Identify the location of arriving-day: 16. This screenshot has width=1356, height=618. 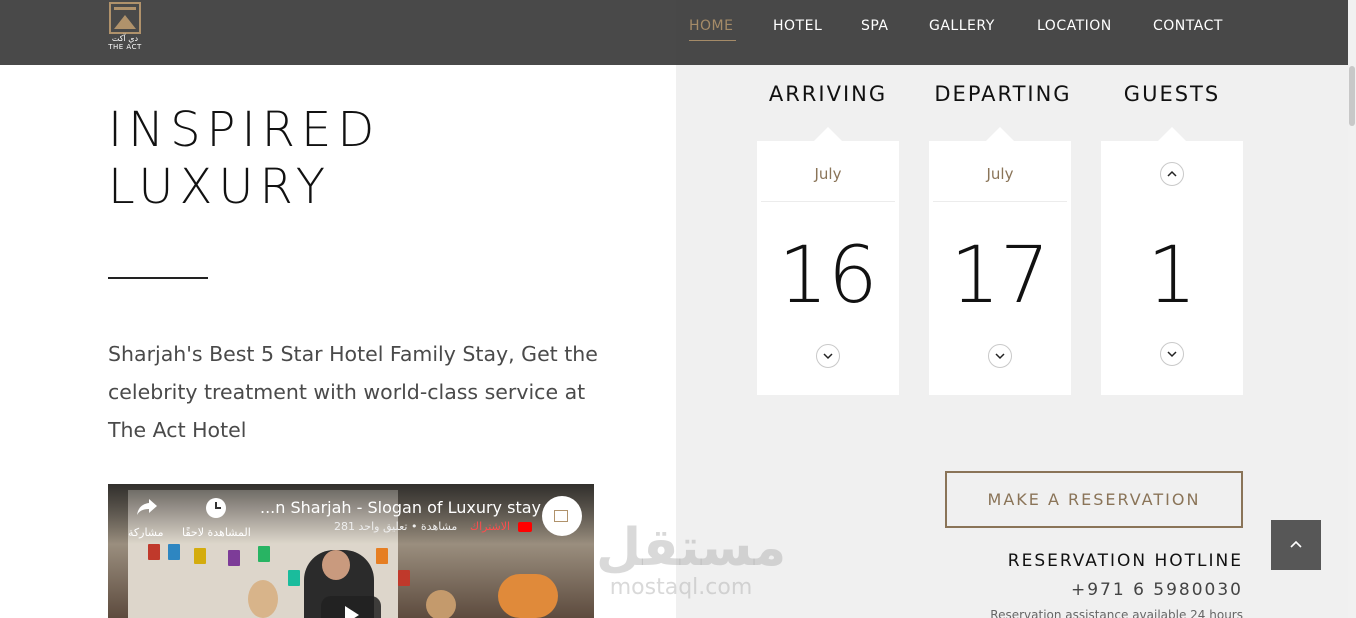
(828, 276).